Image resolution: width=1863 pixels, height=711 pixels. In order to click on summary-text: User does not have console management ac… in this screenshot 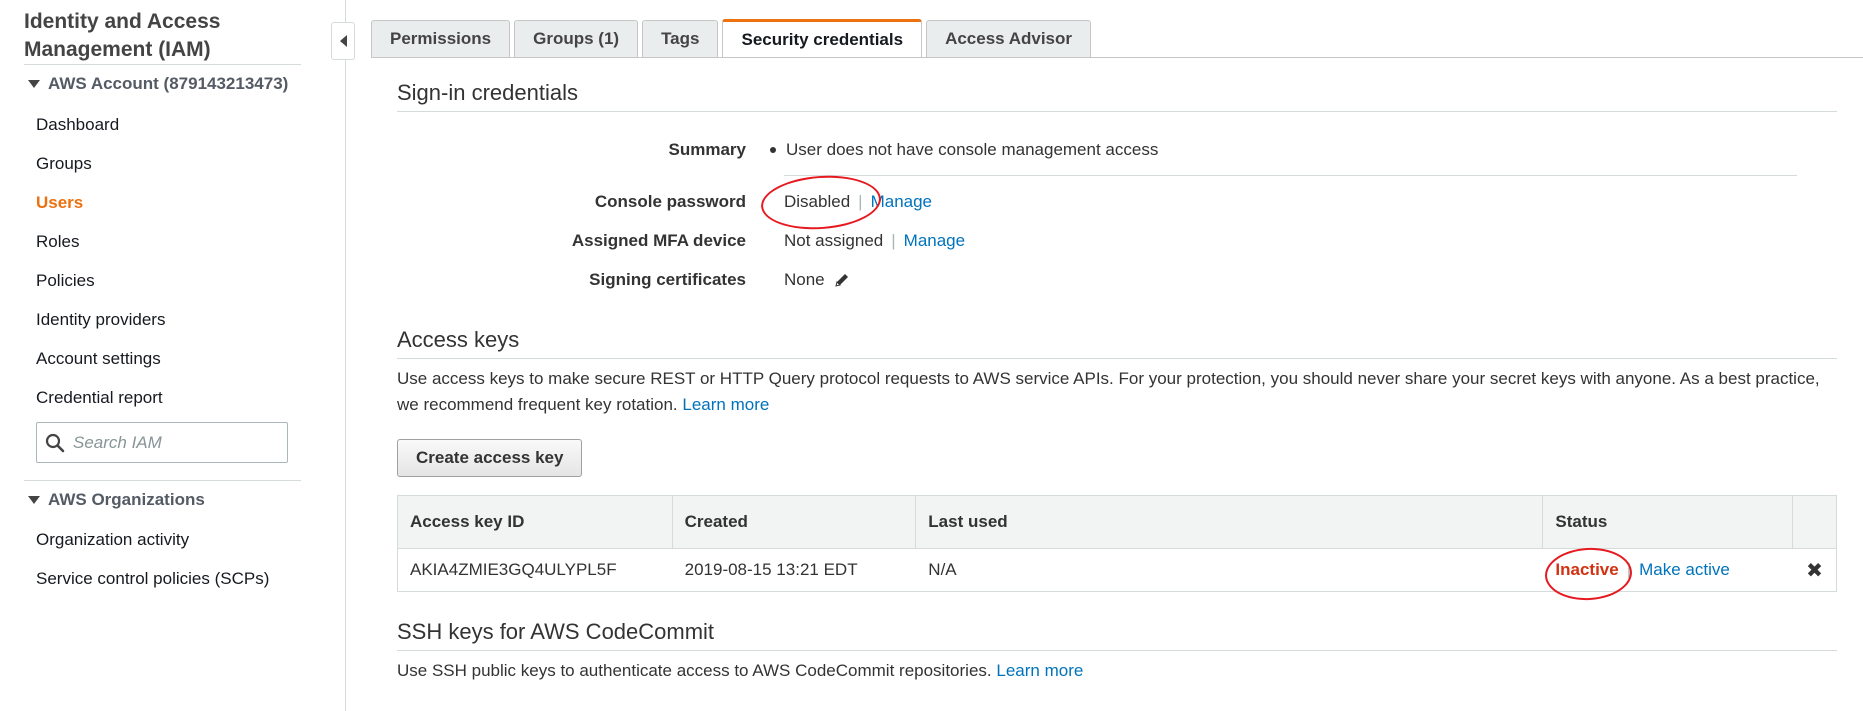, I will do `click(972, 149)`.